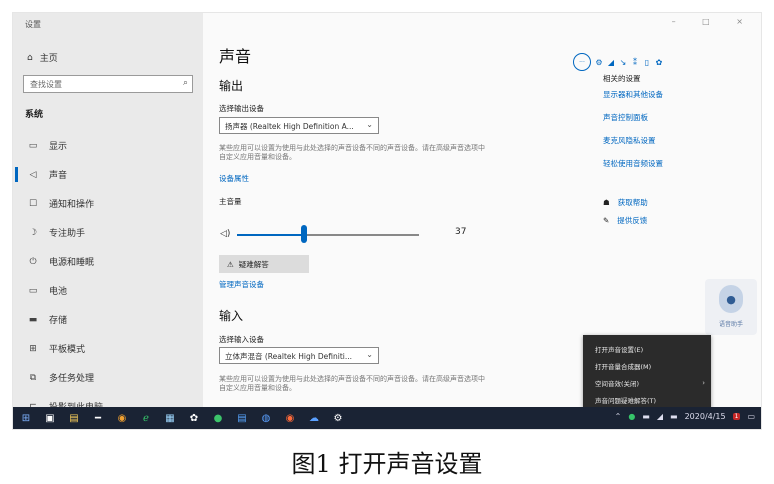 This screenshot has height=484, width=774. Describe the element at coordinates (33, 377) in the screenshot. I see `multitasking-icon: ⧉` at that location.